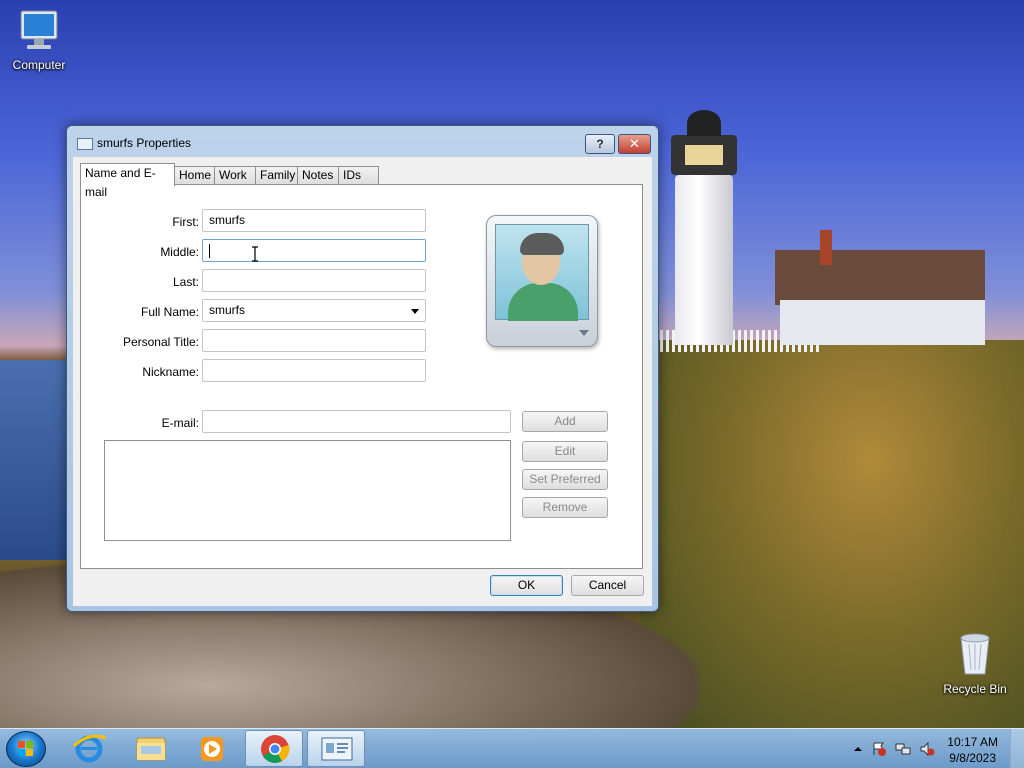 This screenshot has height=768, width=1024. I want to click on contact-picture-button, so click(542, 281).